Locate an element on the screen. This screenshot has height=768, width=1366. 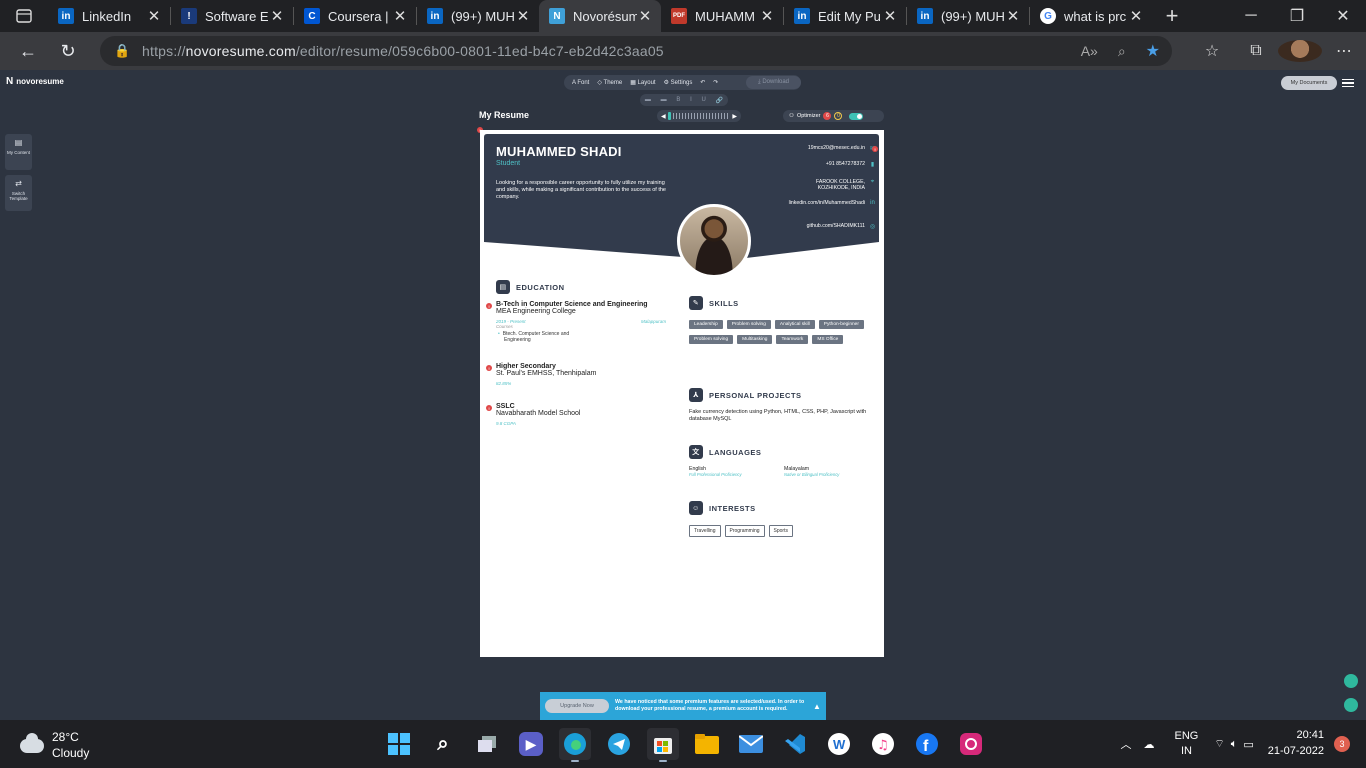
spacing-slider: ◀ ▶ is located at coordinates (699, 116).